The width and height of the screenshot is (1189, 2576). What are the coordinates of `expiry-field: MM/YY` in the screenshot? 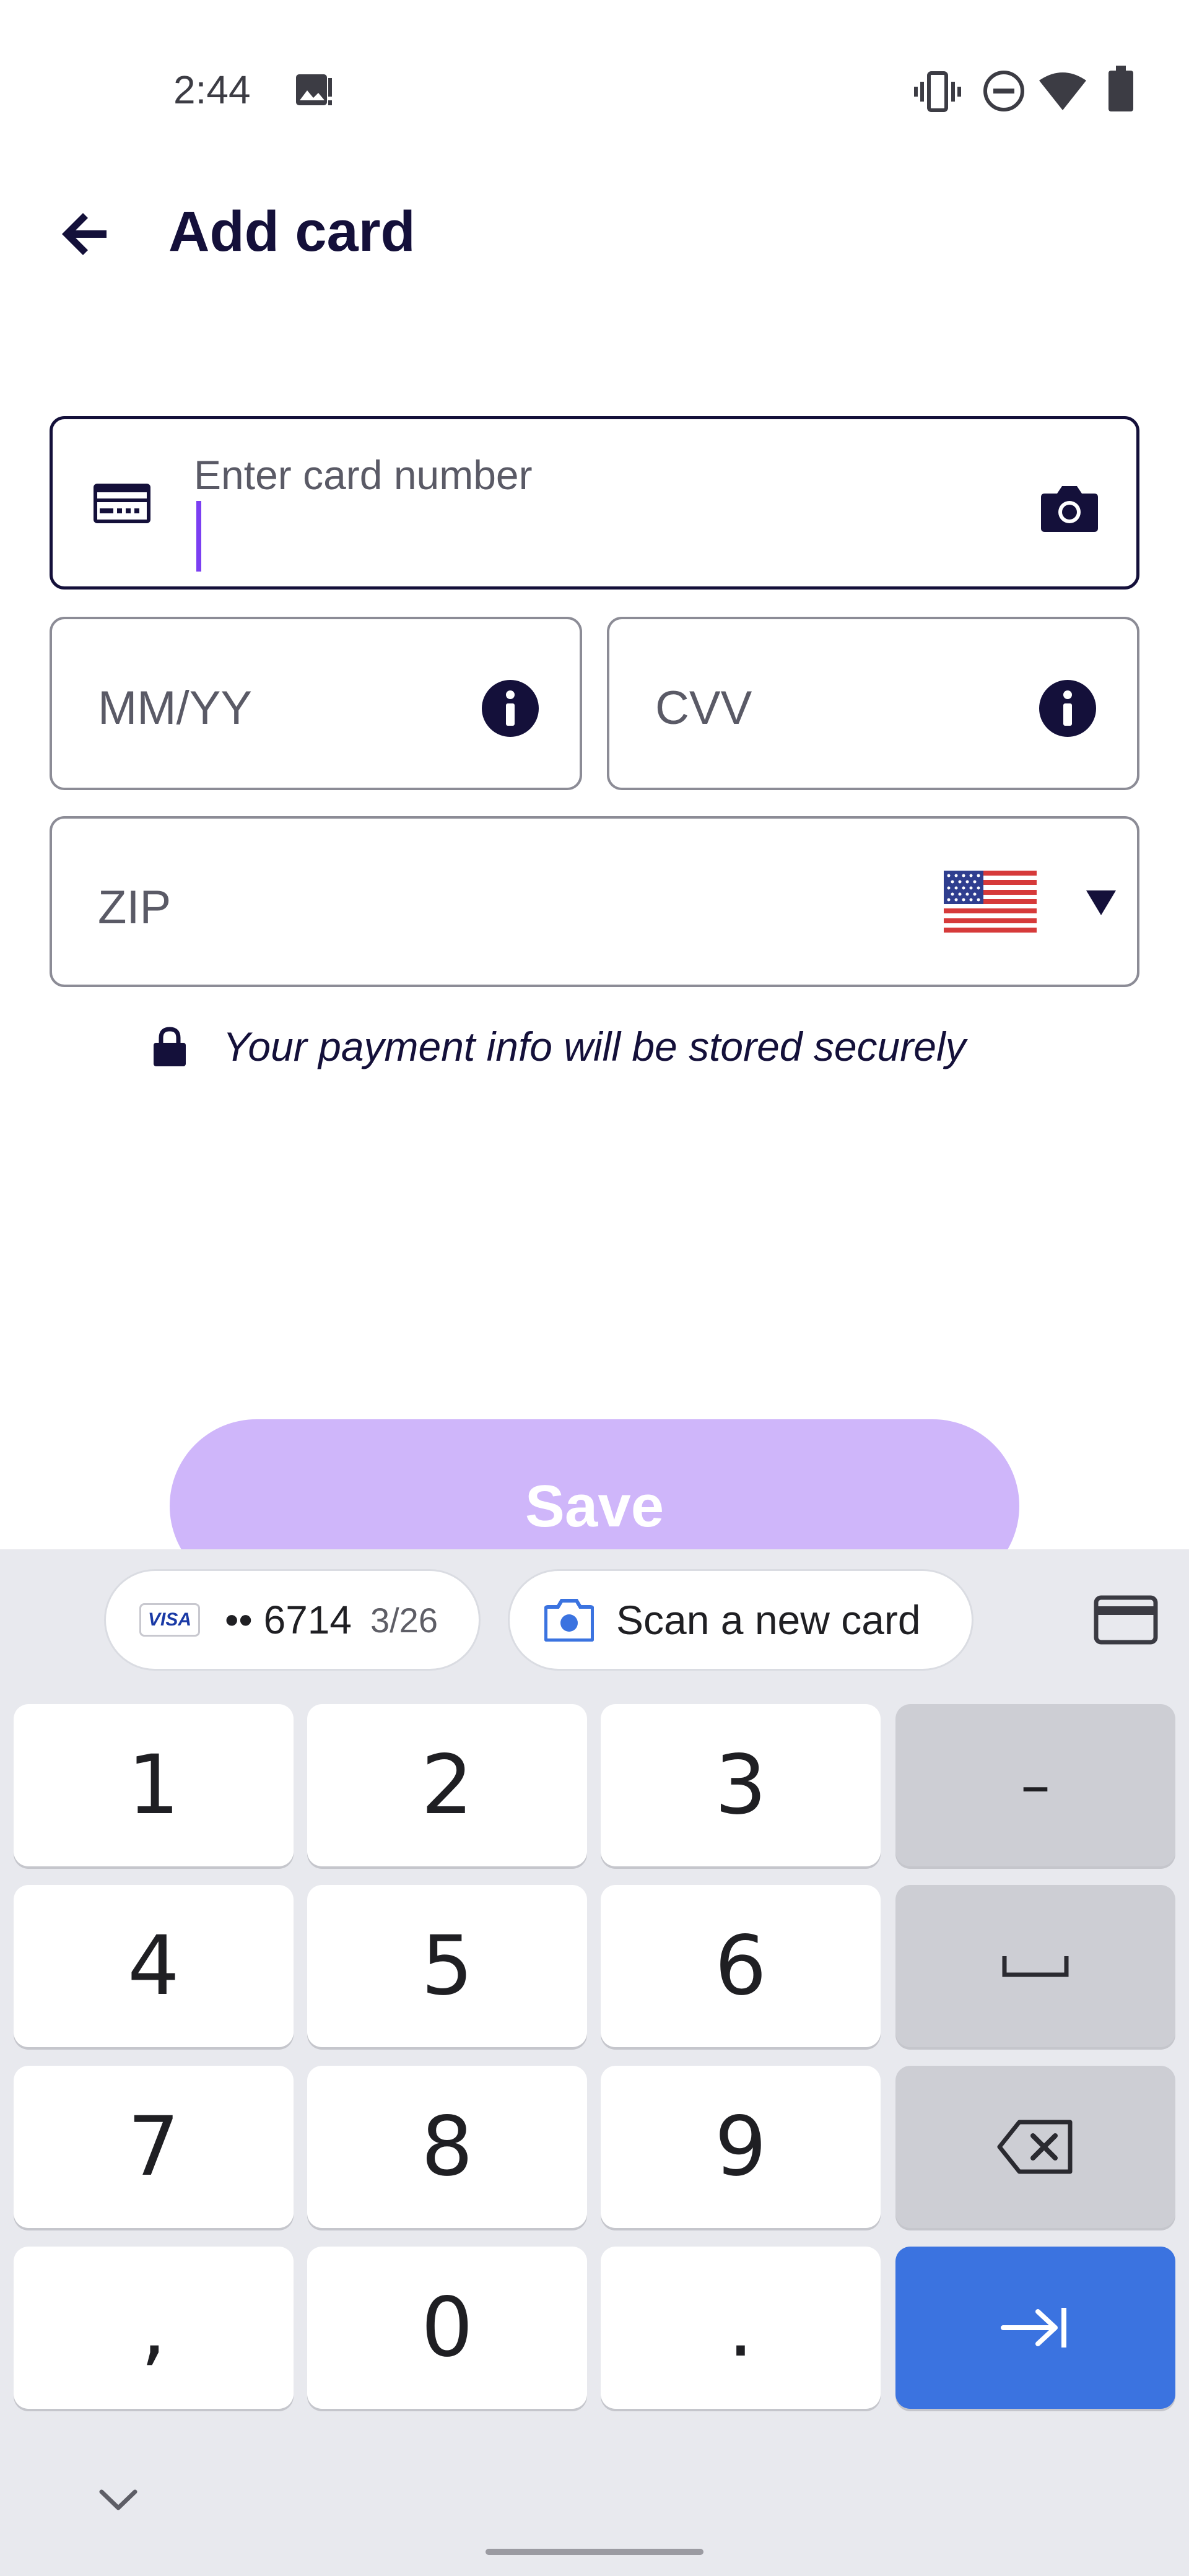 It's located at (316, 703).